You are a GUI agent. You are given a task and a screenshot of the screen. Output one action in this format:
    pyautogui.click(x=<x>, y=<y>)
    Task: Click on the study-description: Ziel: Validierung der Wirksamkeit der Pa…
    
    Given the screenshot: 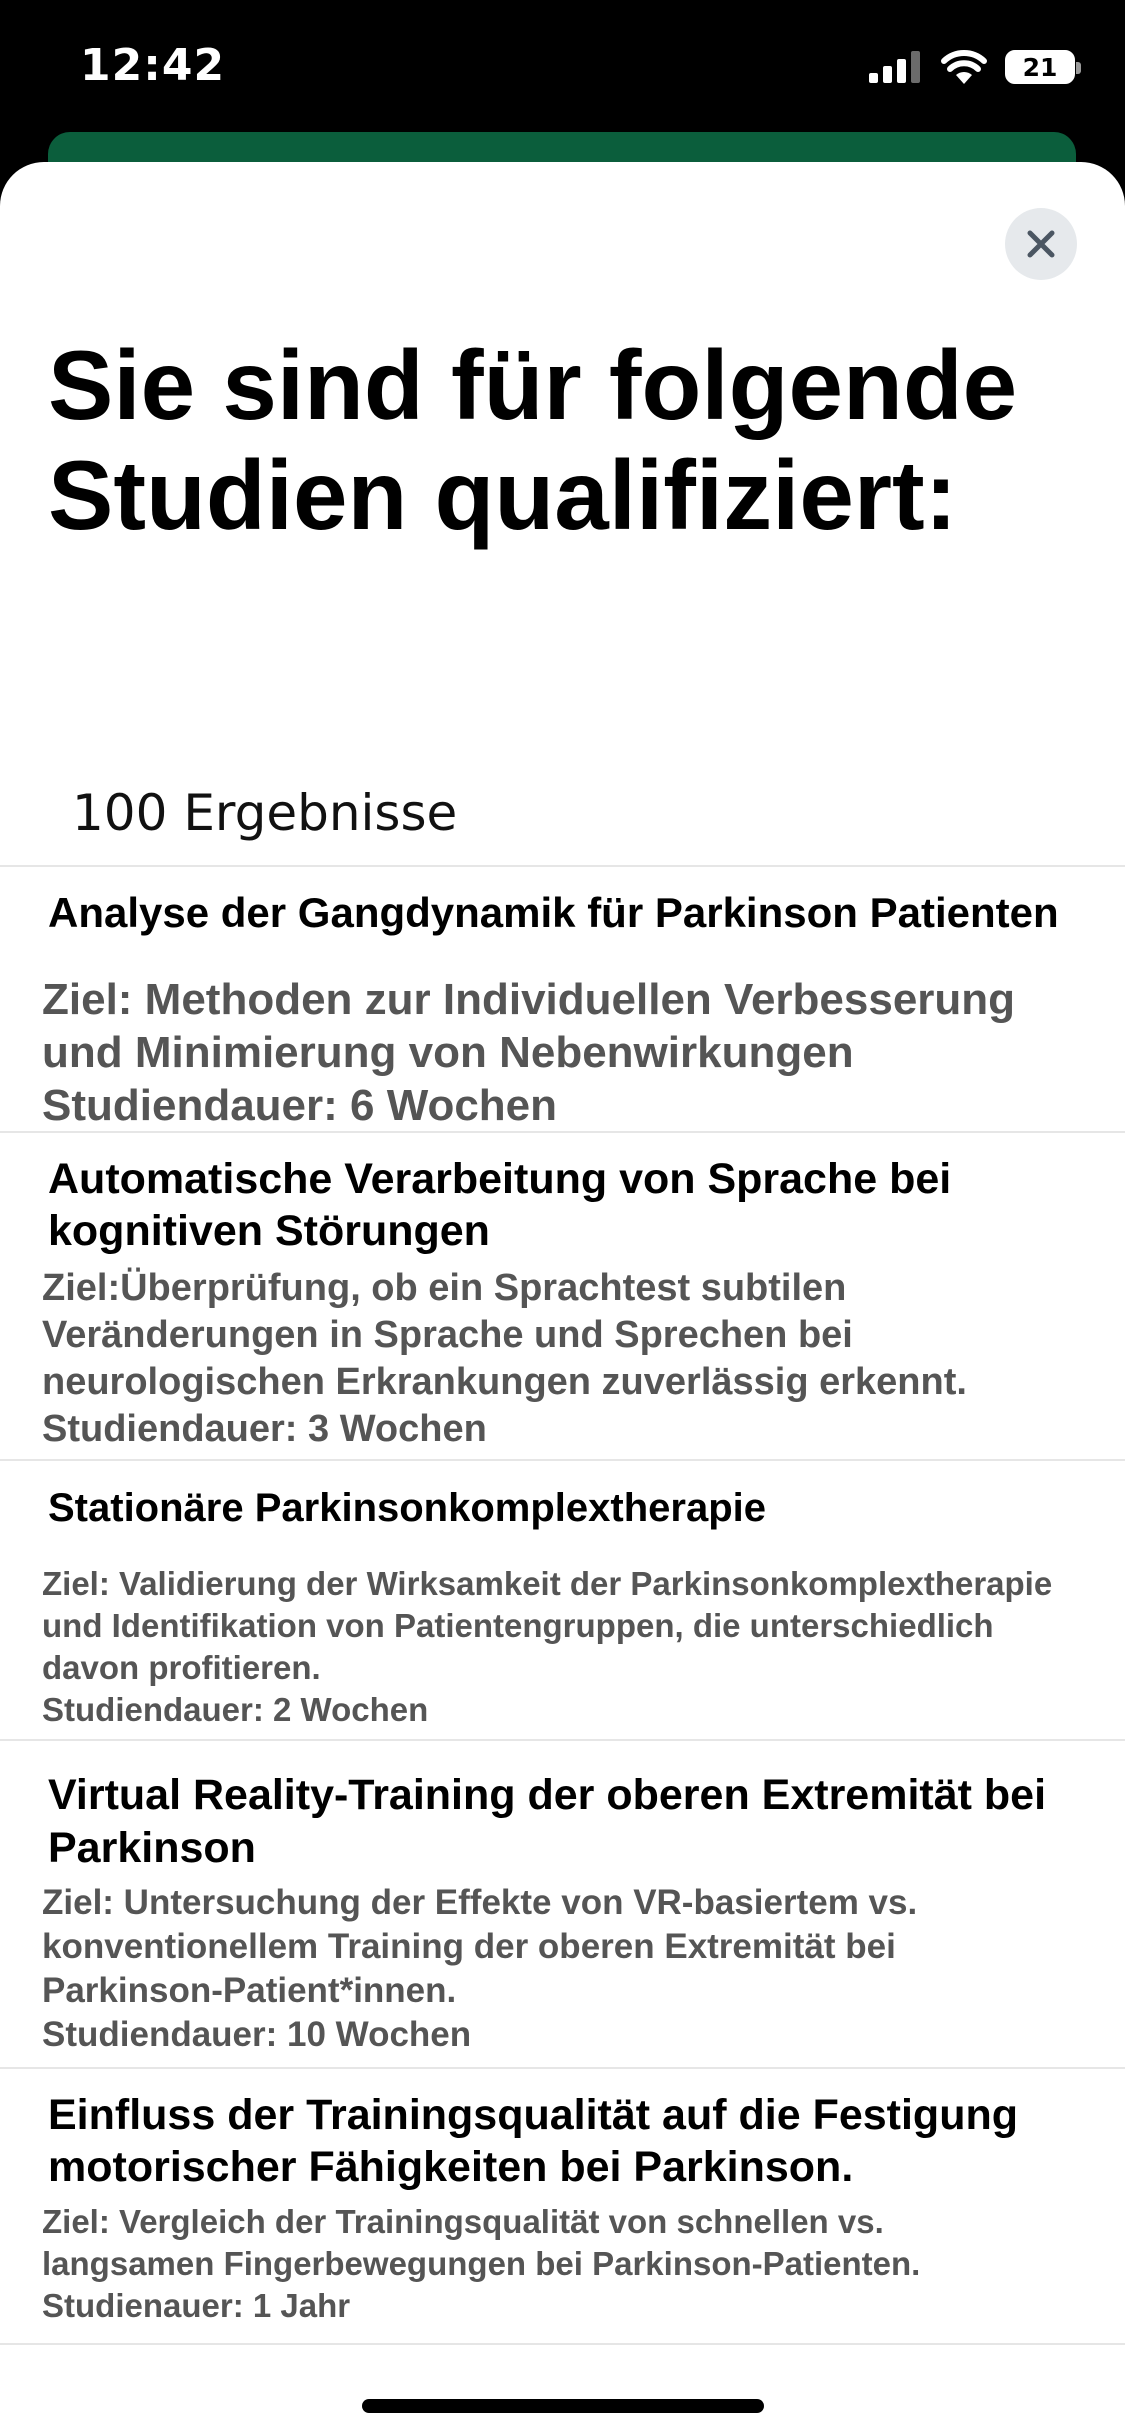 What is the action you would take?
    pyautogui.click(x=547, y=1646)
    